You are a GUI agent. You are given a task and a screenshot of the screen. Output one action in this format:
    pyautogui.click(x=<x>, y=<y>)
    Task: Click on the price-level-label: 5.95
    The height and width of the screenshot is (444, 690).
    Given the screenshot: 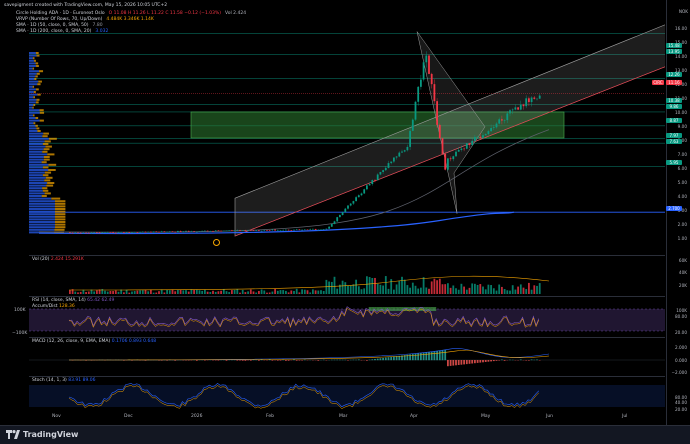 What is the action you would take?
    pyautogui.click(x=674, y=162)
    